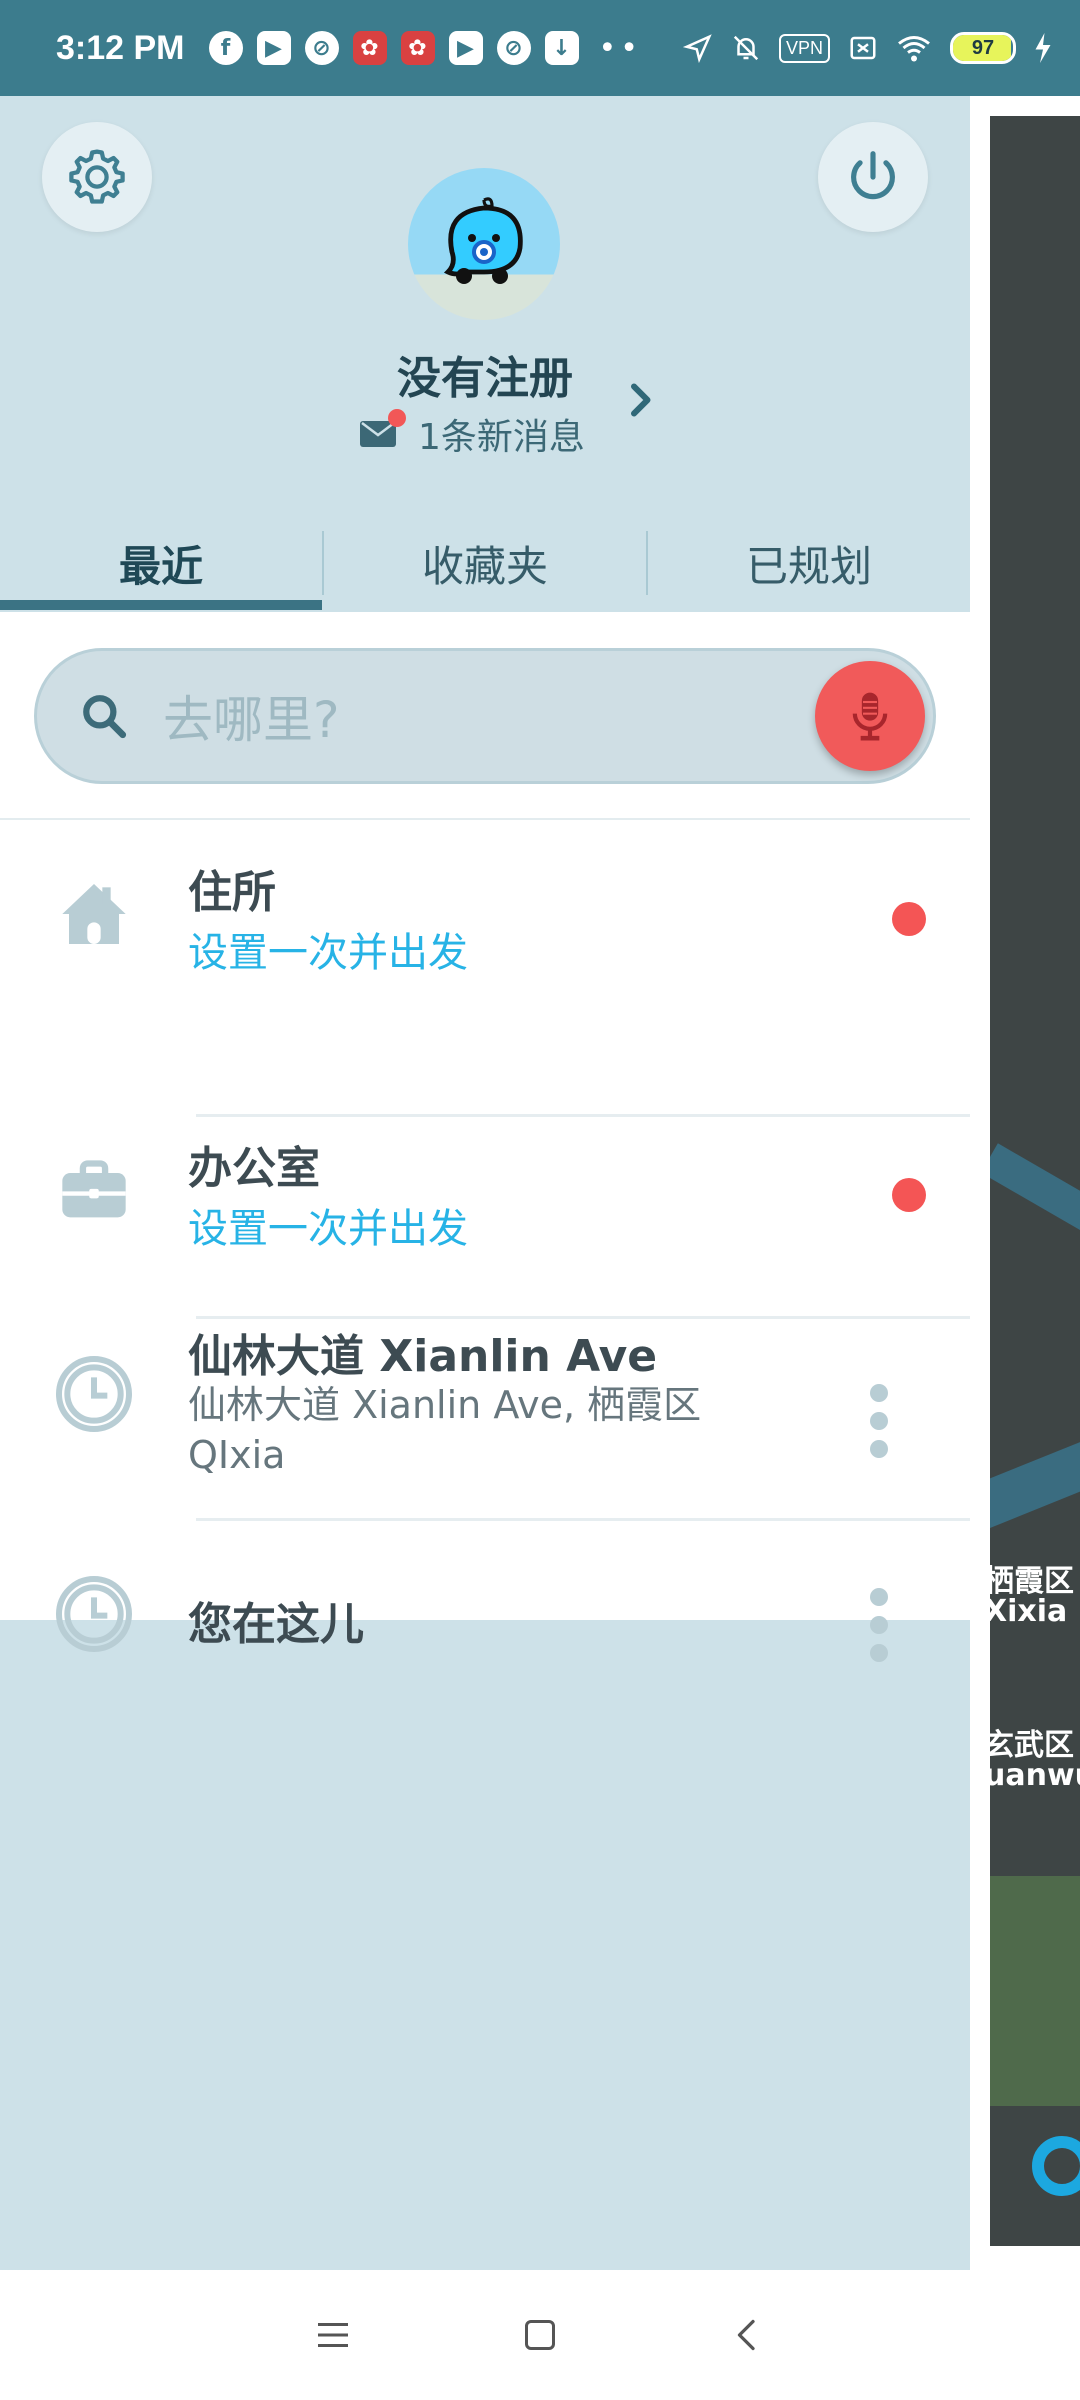  What do you see at coordinates (513, 48) in the screenshot?
I see `app-notification-icon-2: ⊘` at bounding box center [513, 48].